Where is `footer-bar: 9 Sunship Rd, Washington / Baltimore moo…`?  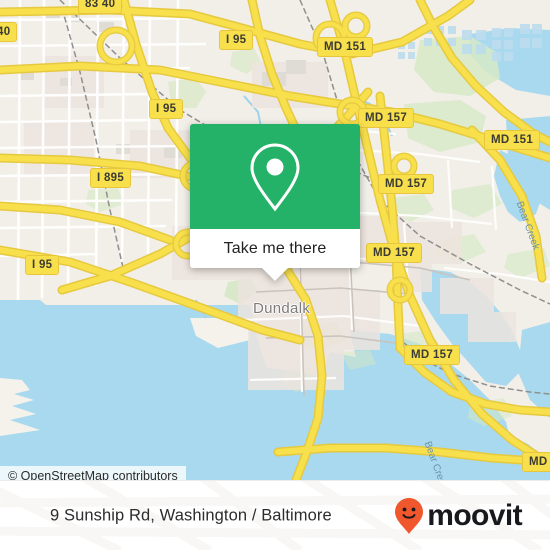 footer-bar: 9 Sunship Rd, Washington / Baltimore moo… is located at coordinates (275, 515).